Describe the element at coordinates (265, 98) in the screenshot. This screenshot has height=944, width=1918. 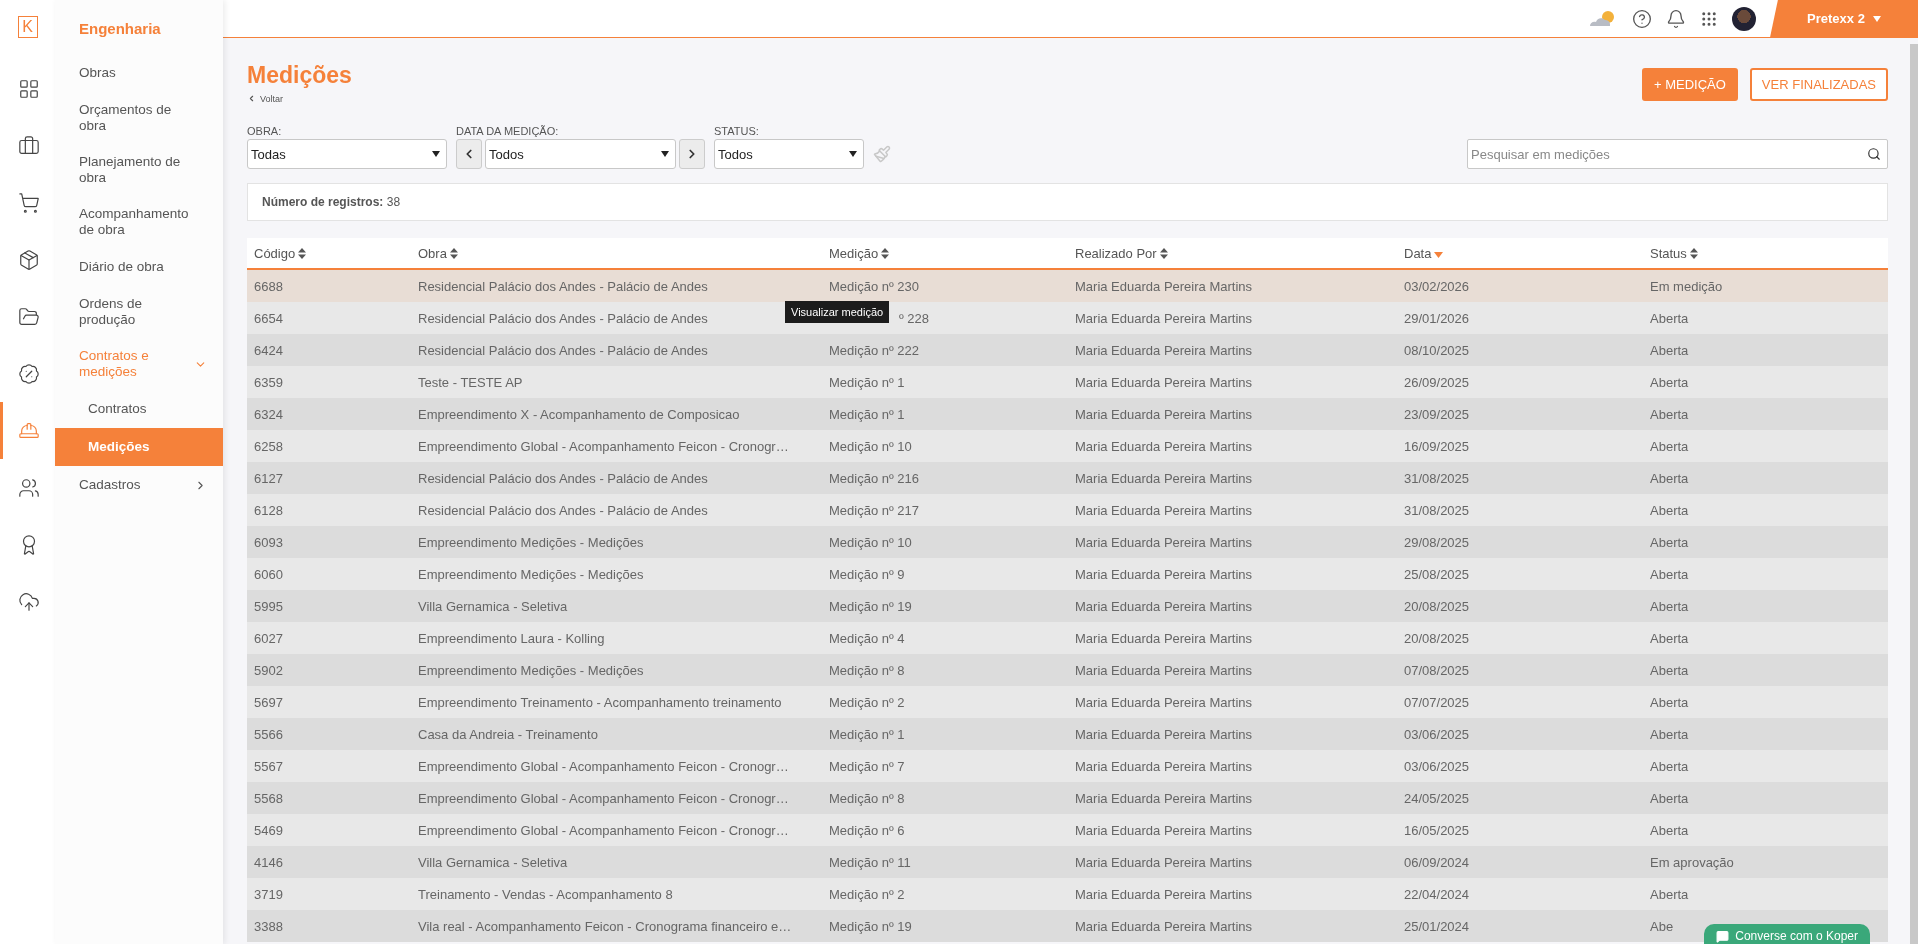
I see `back-link: Voltar` at that location.